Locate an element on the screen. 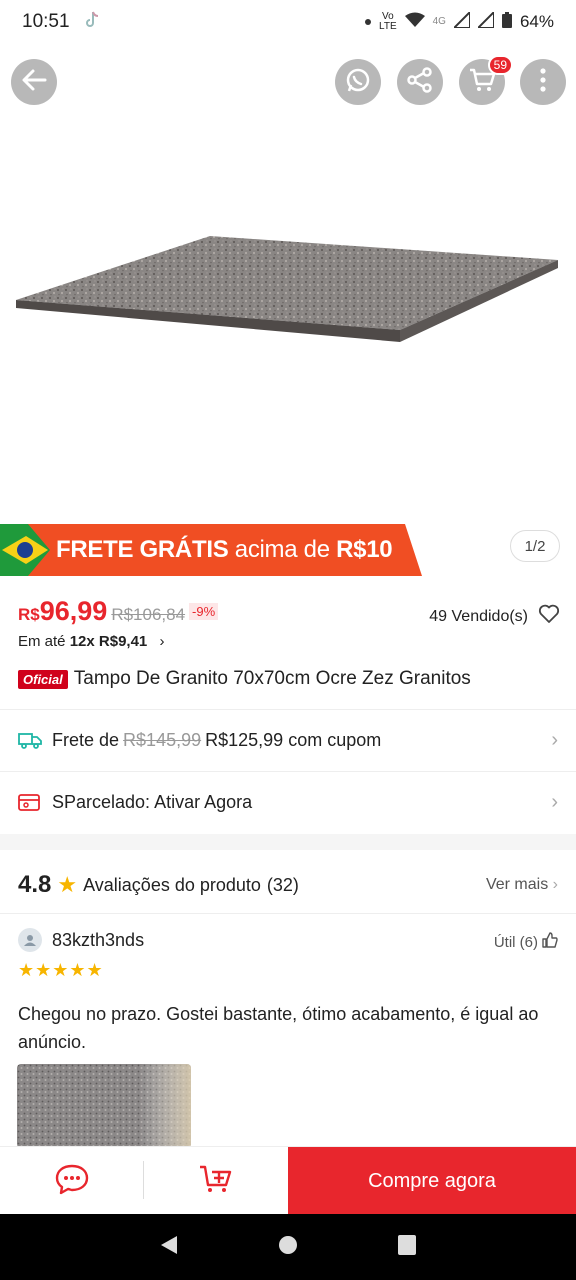 The height and width of the screenshot is (1280, 576). reviews-count: (32) is located at coordinates (282, 884).